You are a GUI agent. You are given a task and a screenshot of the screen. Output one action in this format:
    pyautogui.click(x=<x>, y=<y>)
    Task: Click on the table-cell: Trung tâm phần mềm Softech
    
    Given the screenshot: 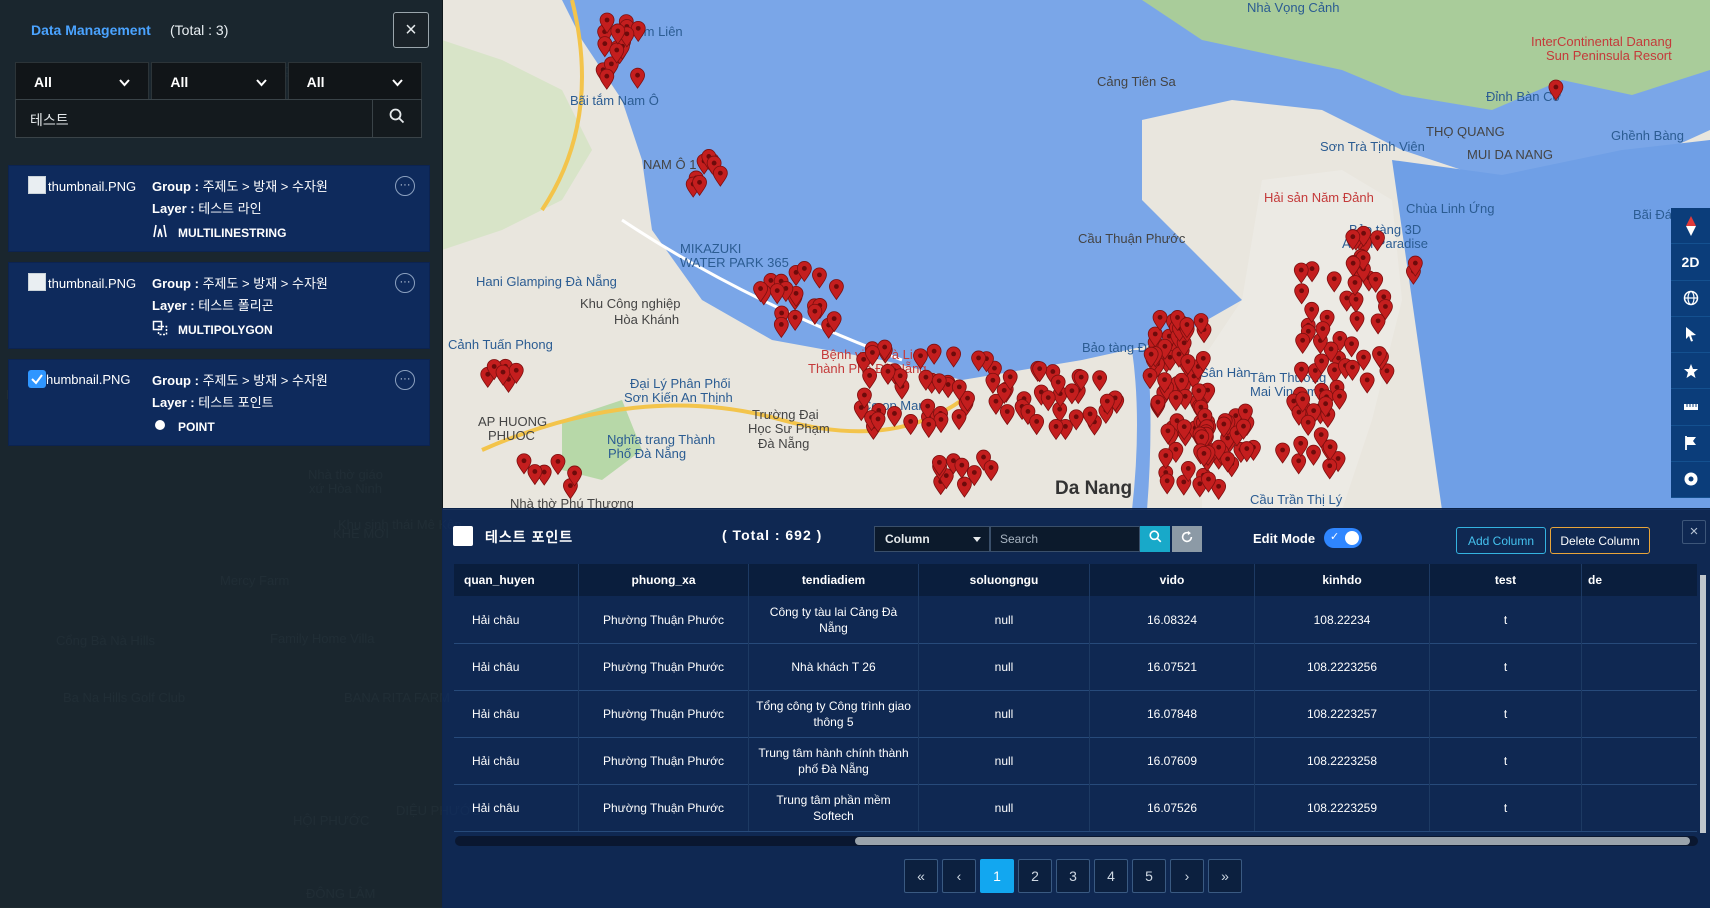 What is the action you would take?
    pyautogui.click(x=834, y=807)
    